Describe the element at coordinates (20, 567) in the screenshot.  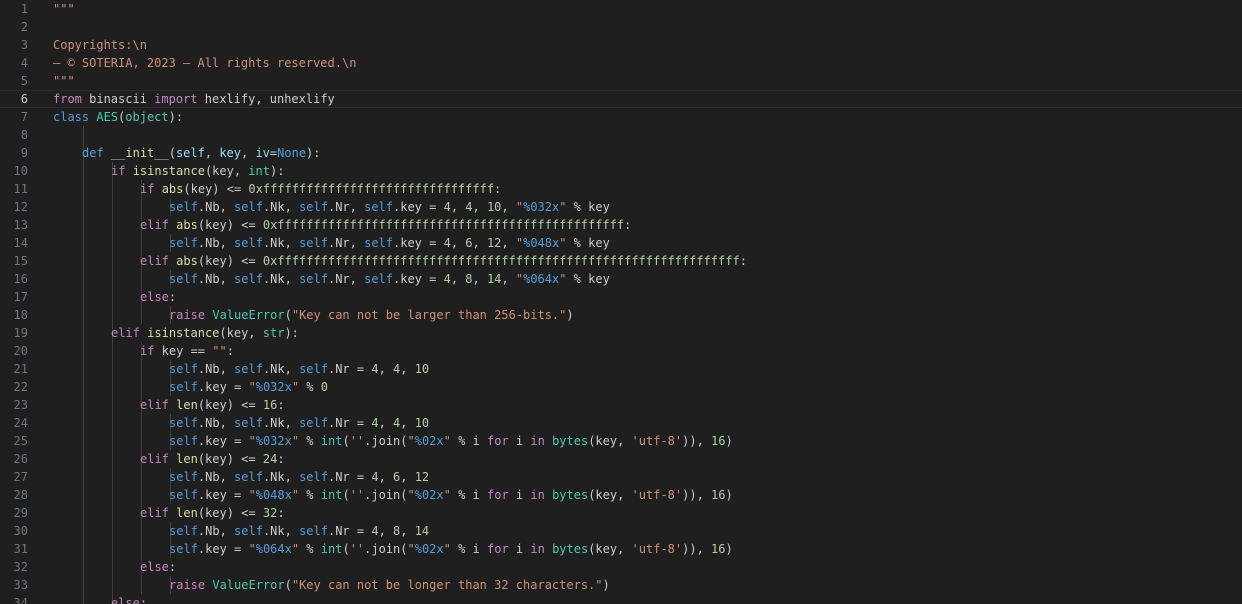
I see `line-number: 32` at that location.